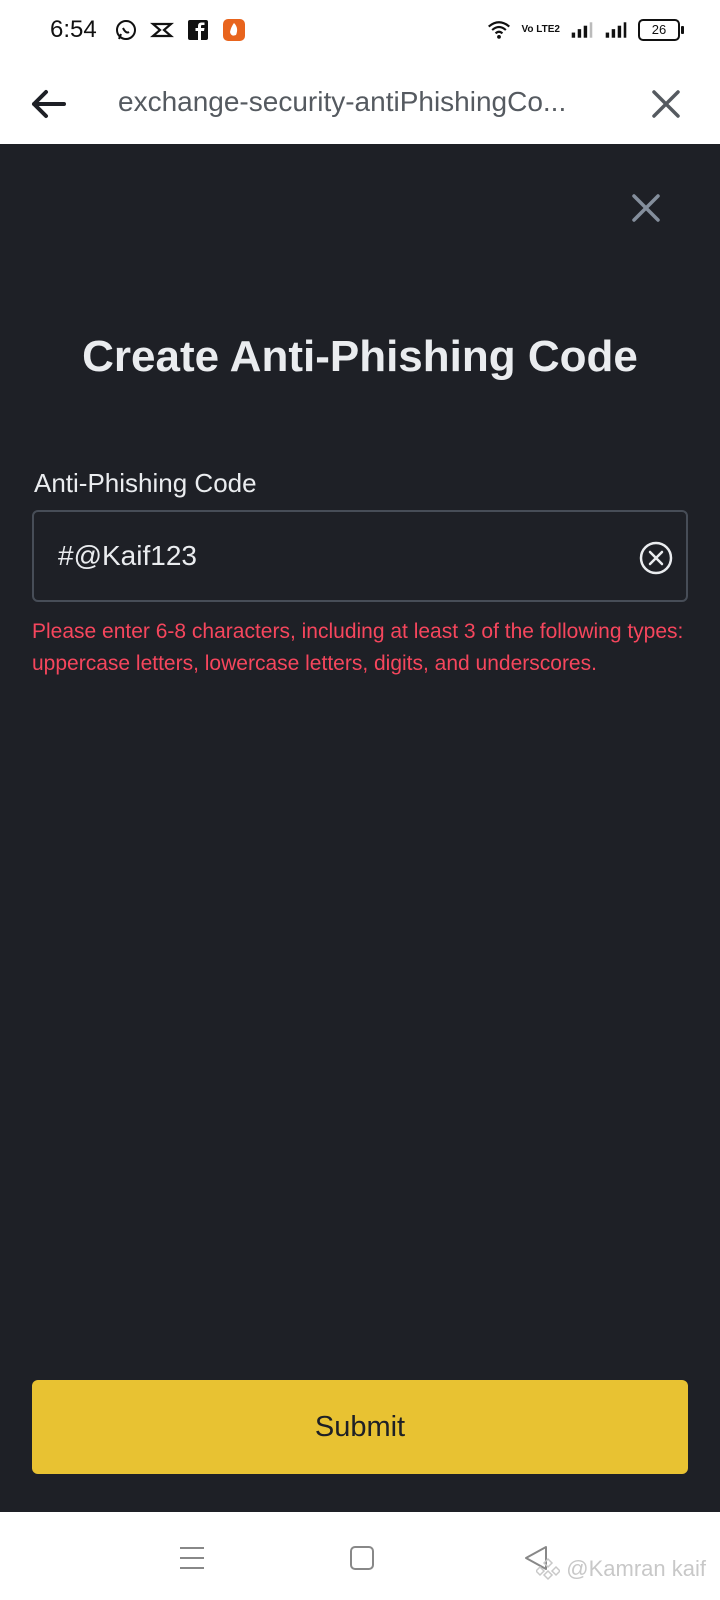  What do you see at coordinates (145, 483) in the screenshot?
I see `anti-phishing-code-label: Anti-Phishing Code` at bounding box center [145, 483].